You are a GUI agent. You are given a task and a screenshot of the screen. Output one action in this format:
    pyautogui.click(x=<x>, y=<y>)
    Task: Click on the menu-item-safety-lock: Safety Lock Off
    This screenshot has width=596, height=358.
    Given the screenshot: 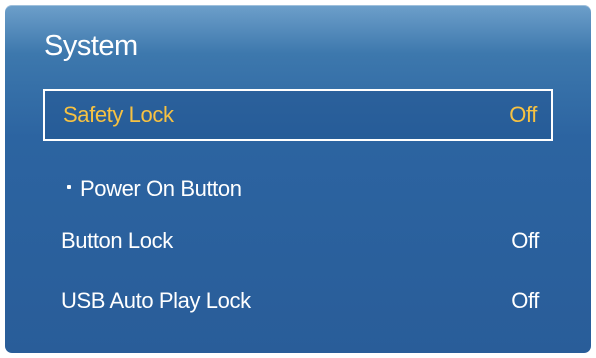 What is the action you would take?
    pyautogui.click(x=298, y=115)
    